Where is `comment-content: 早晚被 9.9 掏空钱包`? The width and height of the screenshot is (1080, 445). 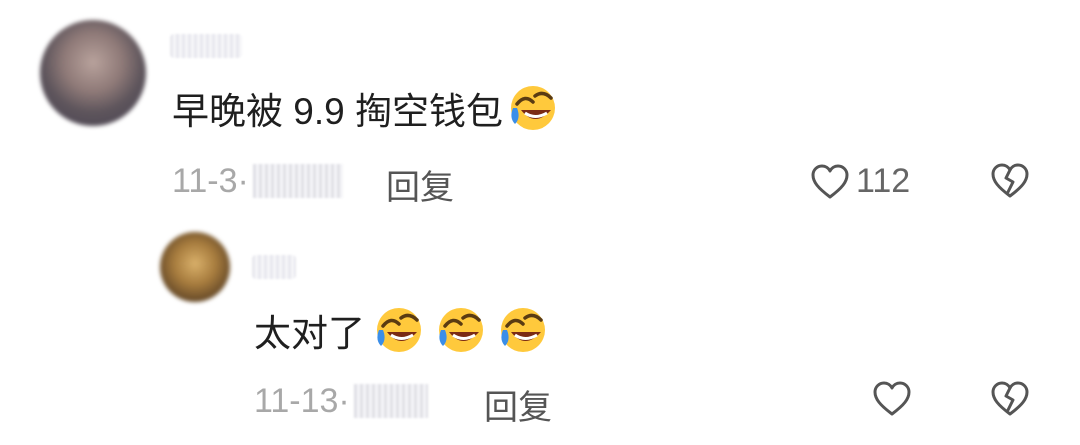 comment-content: 早晚被 9.9 掏空钱包 is located at coordinates (365, 108).